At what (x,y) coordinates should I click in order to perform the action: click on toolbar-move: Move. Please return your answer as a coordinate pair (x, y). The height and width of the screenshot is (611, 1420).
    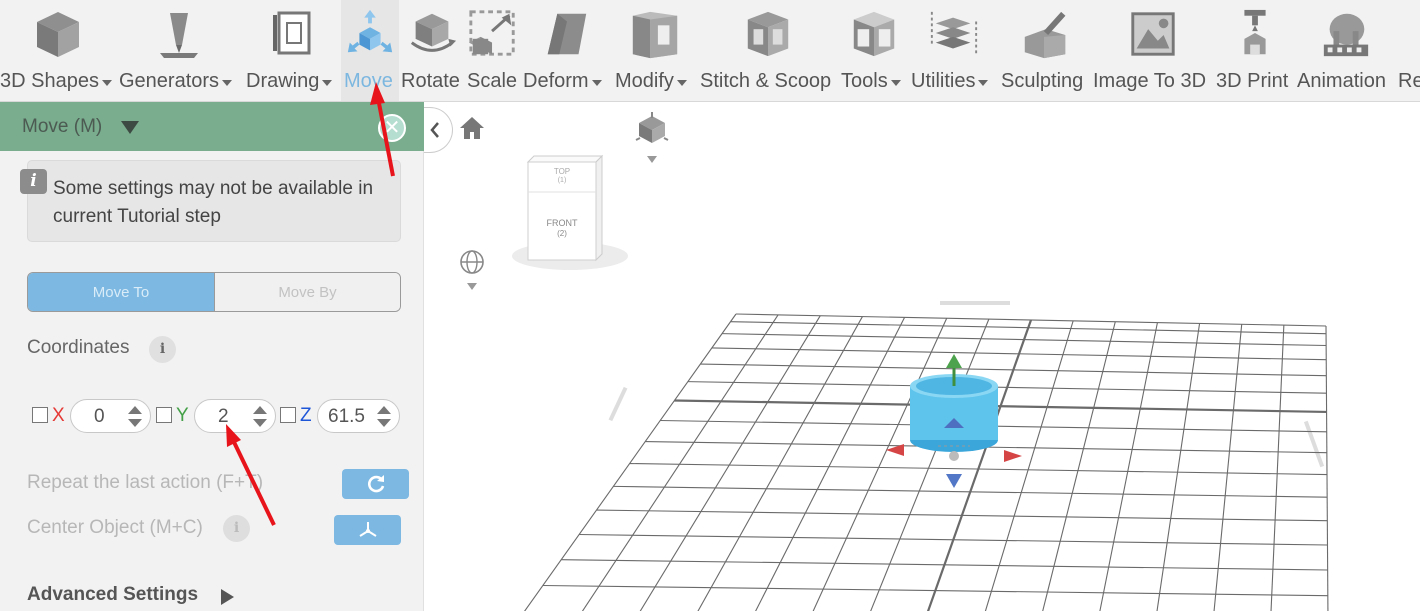
    Looking at the image, I should click on (370, 50).